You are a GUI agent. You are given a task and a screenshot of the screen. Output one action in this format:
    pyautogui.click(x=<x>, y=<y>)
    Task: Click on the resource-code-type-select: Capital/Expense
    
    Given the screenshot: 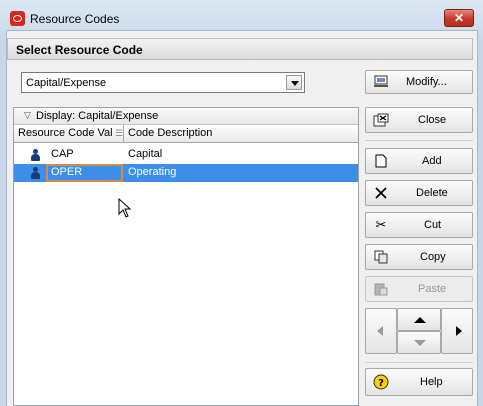 What is the action you would take?
    pyautogui.click(x=163, y=82)
    